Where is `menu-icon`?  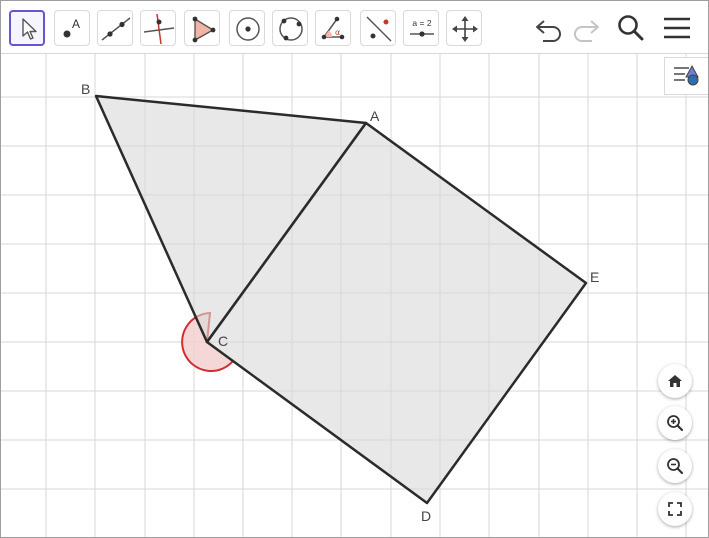 menu-icon is located at coordinates (677, 28).